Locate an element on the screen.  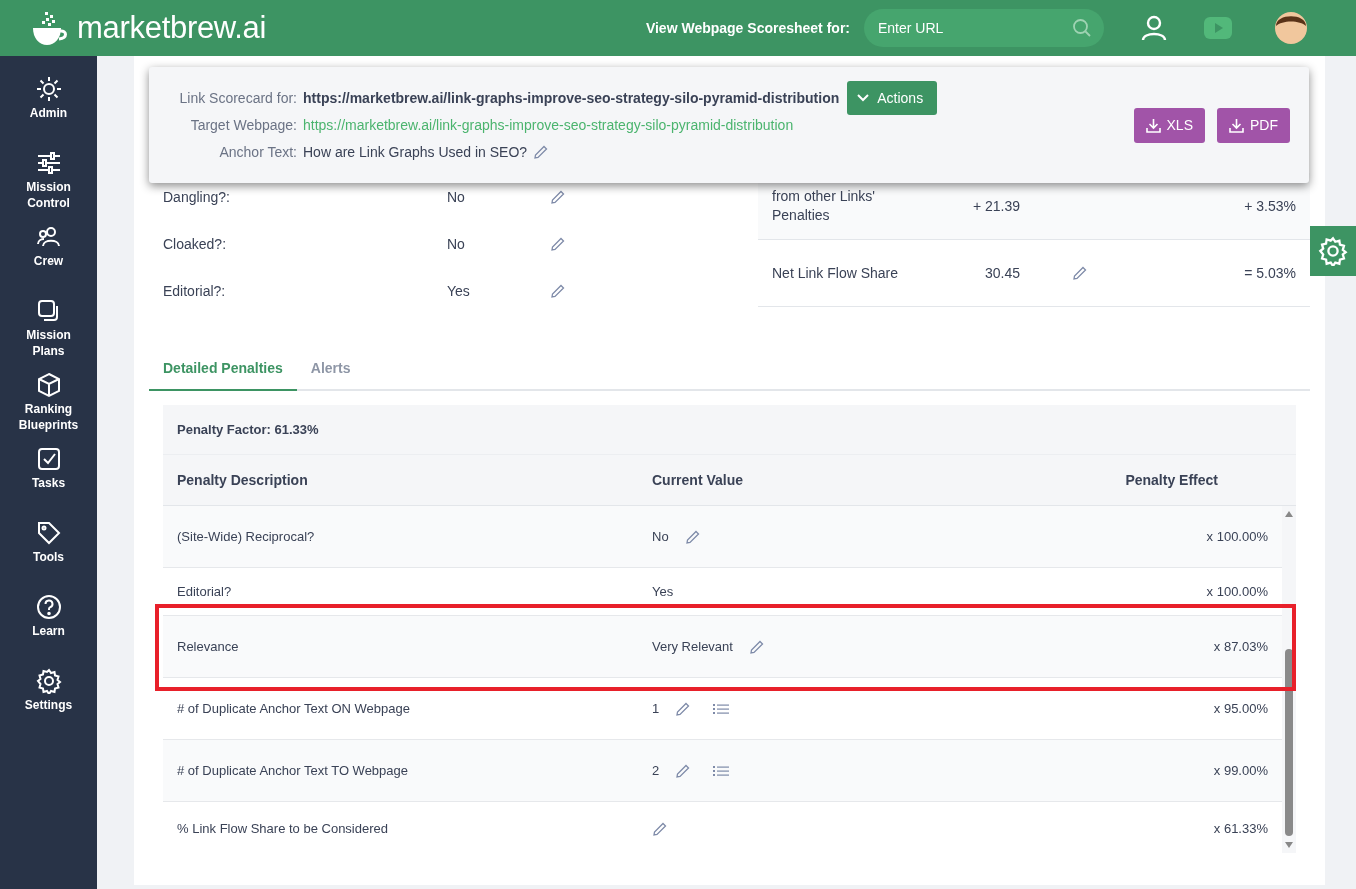
table-cell-text: (Site-Wide) Reciprocal? is located at coordinates (246, 536).